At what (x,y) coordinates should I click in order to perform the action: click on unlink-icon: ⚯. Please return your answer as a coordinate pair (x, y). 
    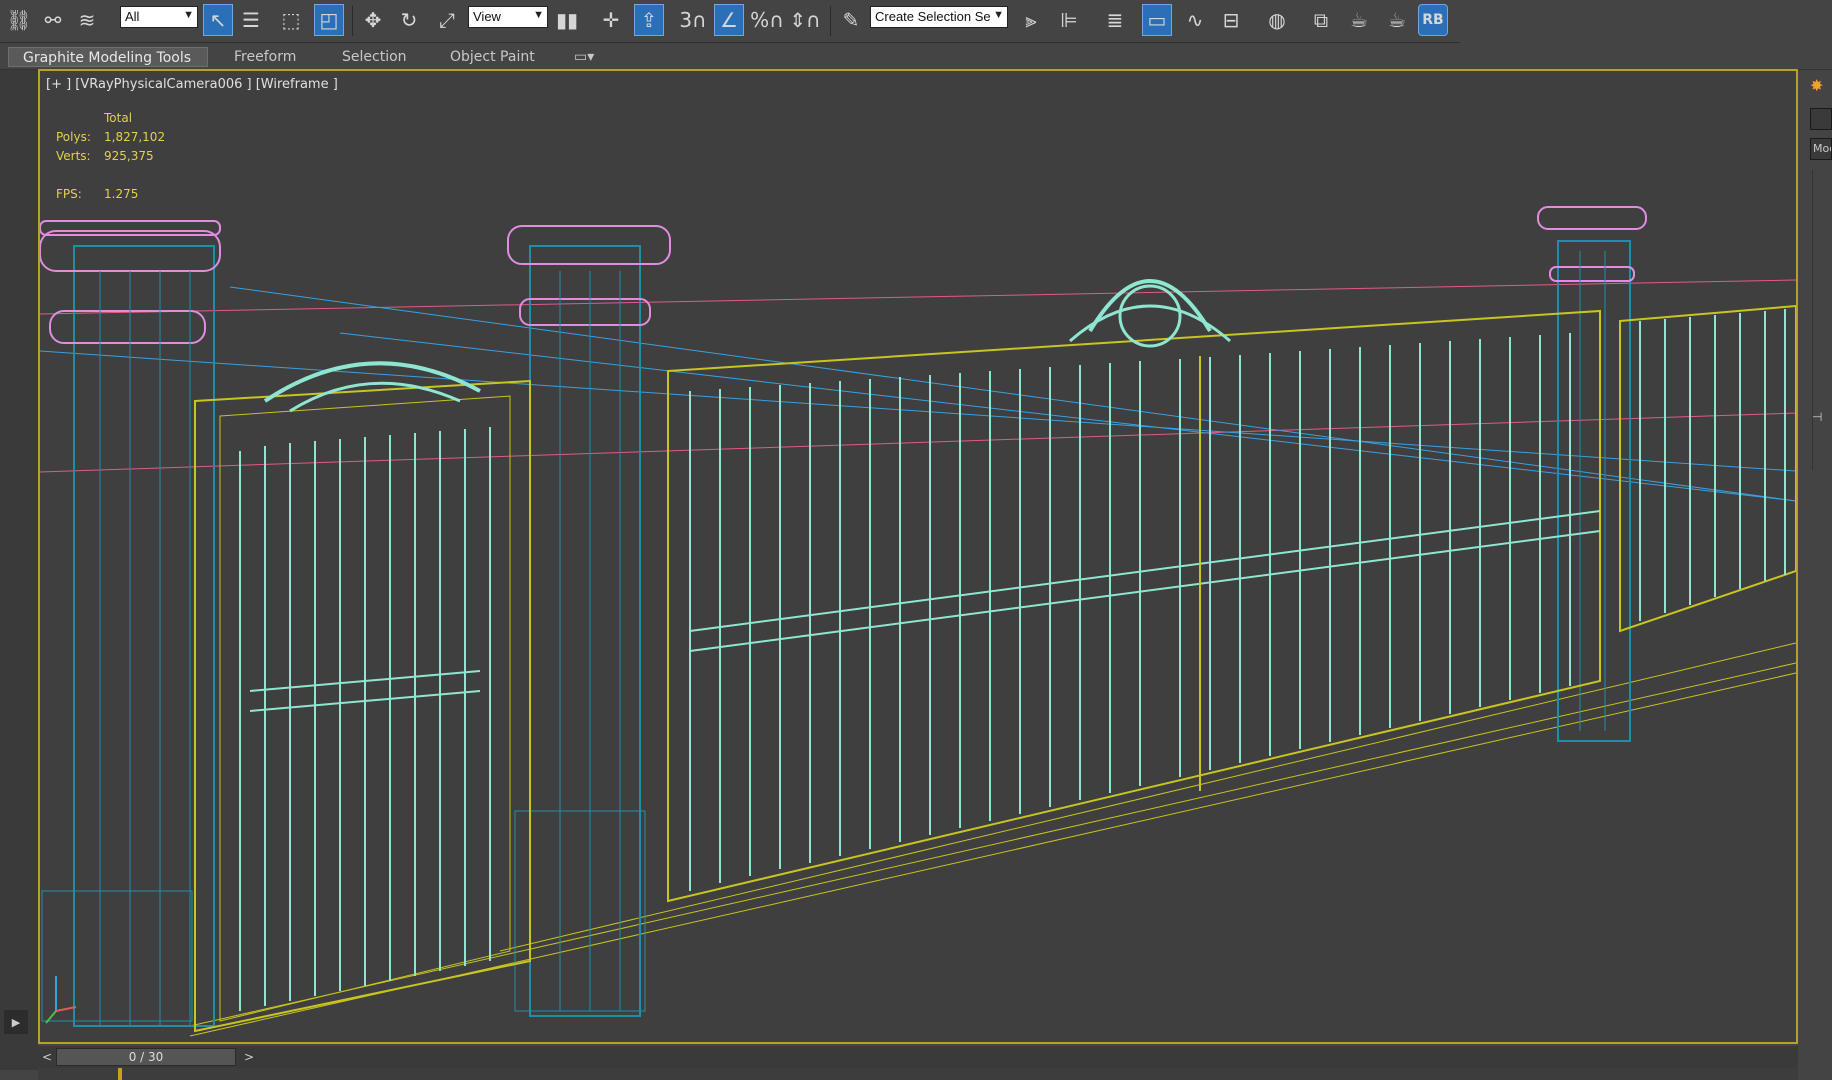
    Looking at the image, I should click on (53, 20).